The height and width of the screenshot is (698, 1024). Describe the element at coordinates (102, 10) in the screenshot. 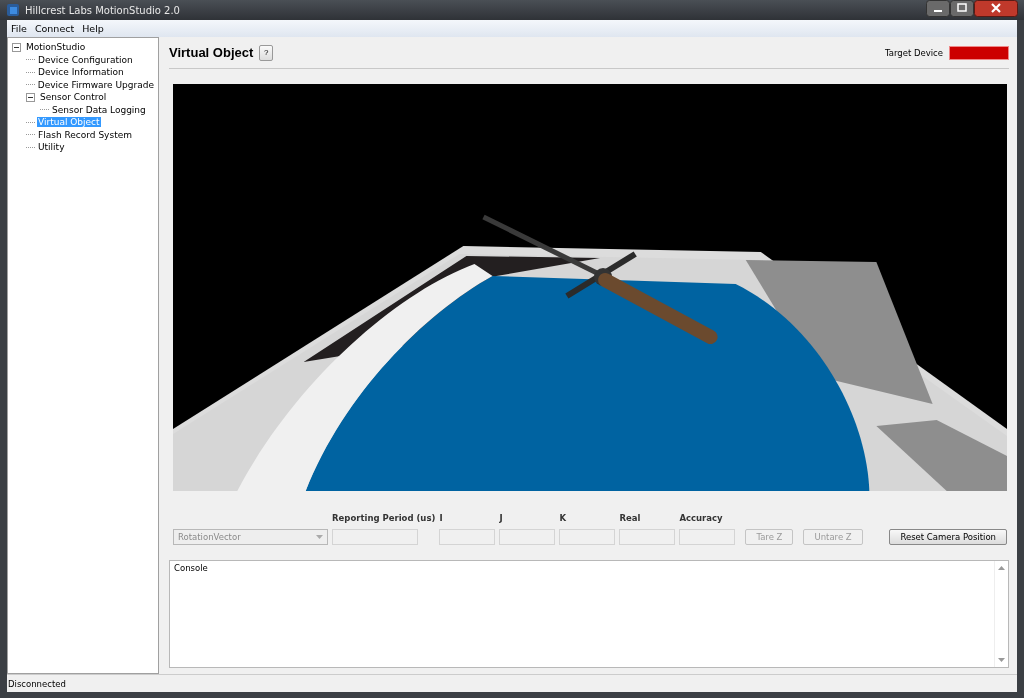

I see `window-title: Hillcrest Labs MotionStudio 2.0` at that location.